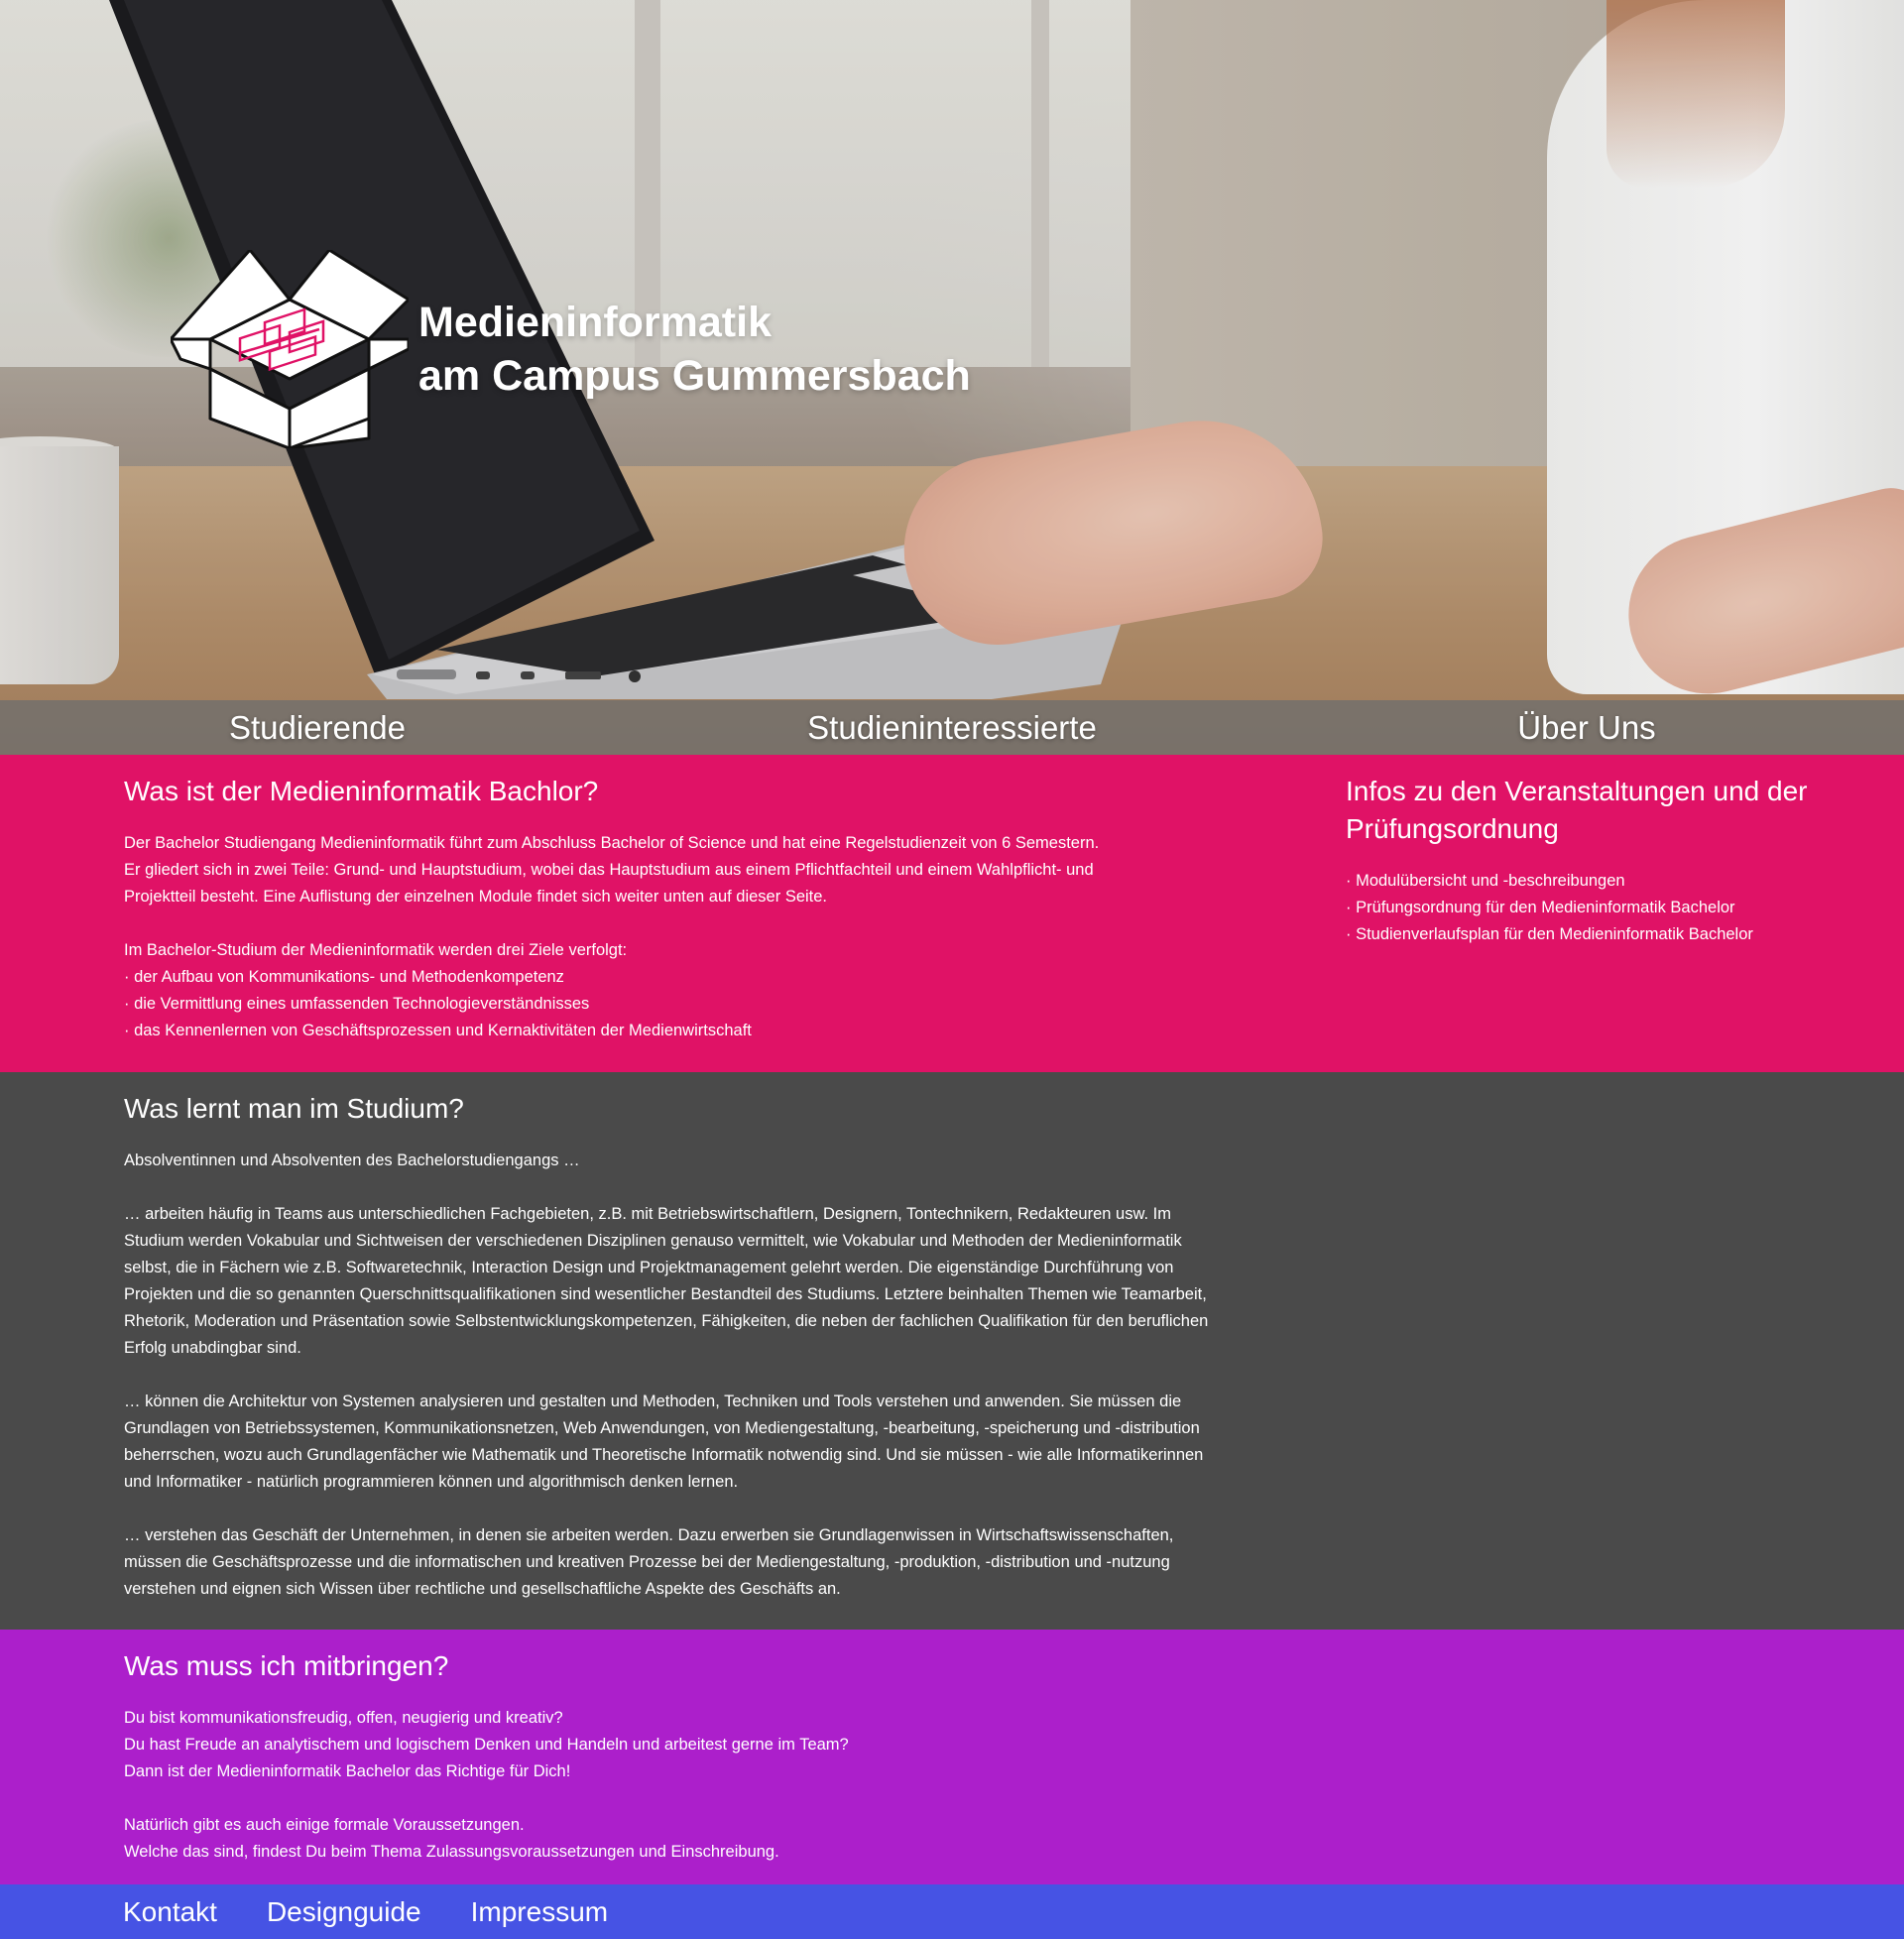 This screenshot has width=1904, height=1939. I want to click on footer-link-impressum: Impressum, so click(539, 1912).